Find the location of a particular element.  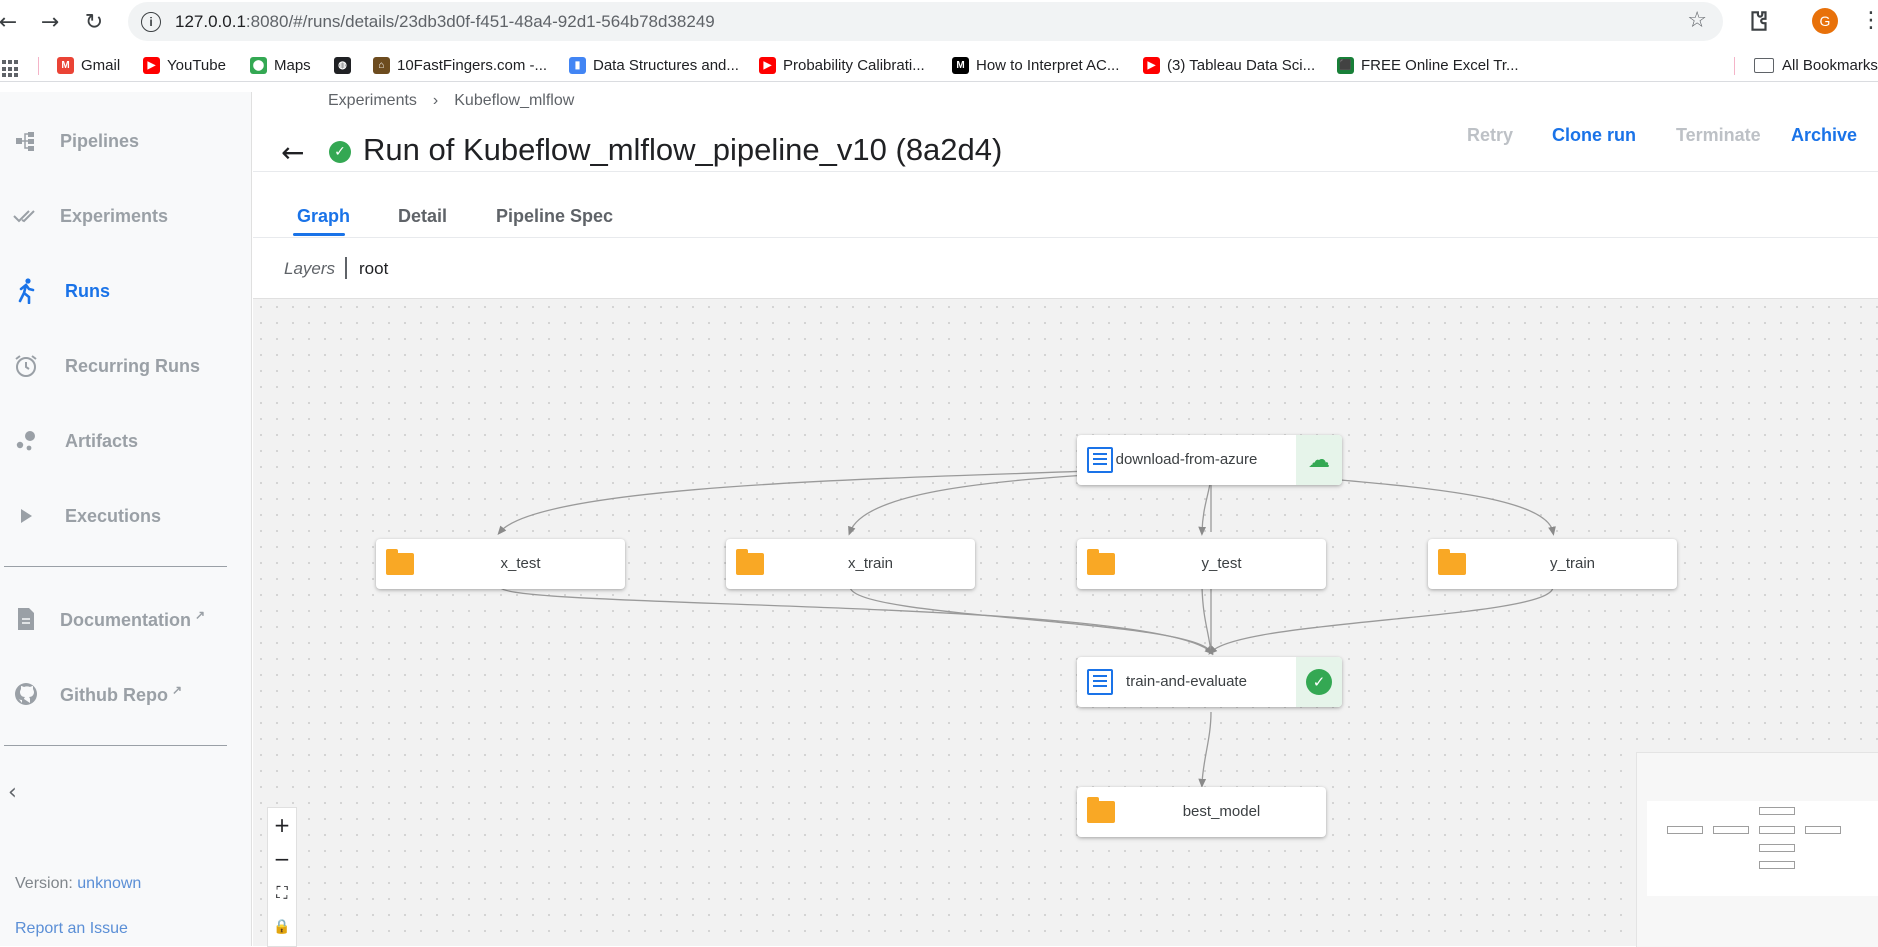

node-y-train: y_train is located at coordinates (1552, 564).